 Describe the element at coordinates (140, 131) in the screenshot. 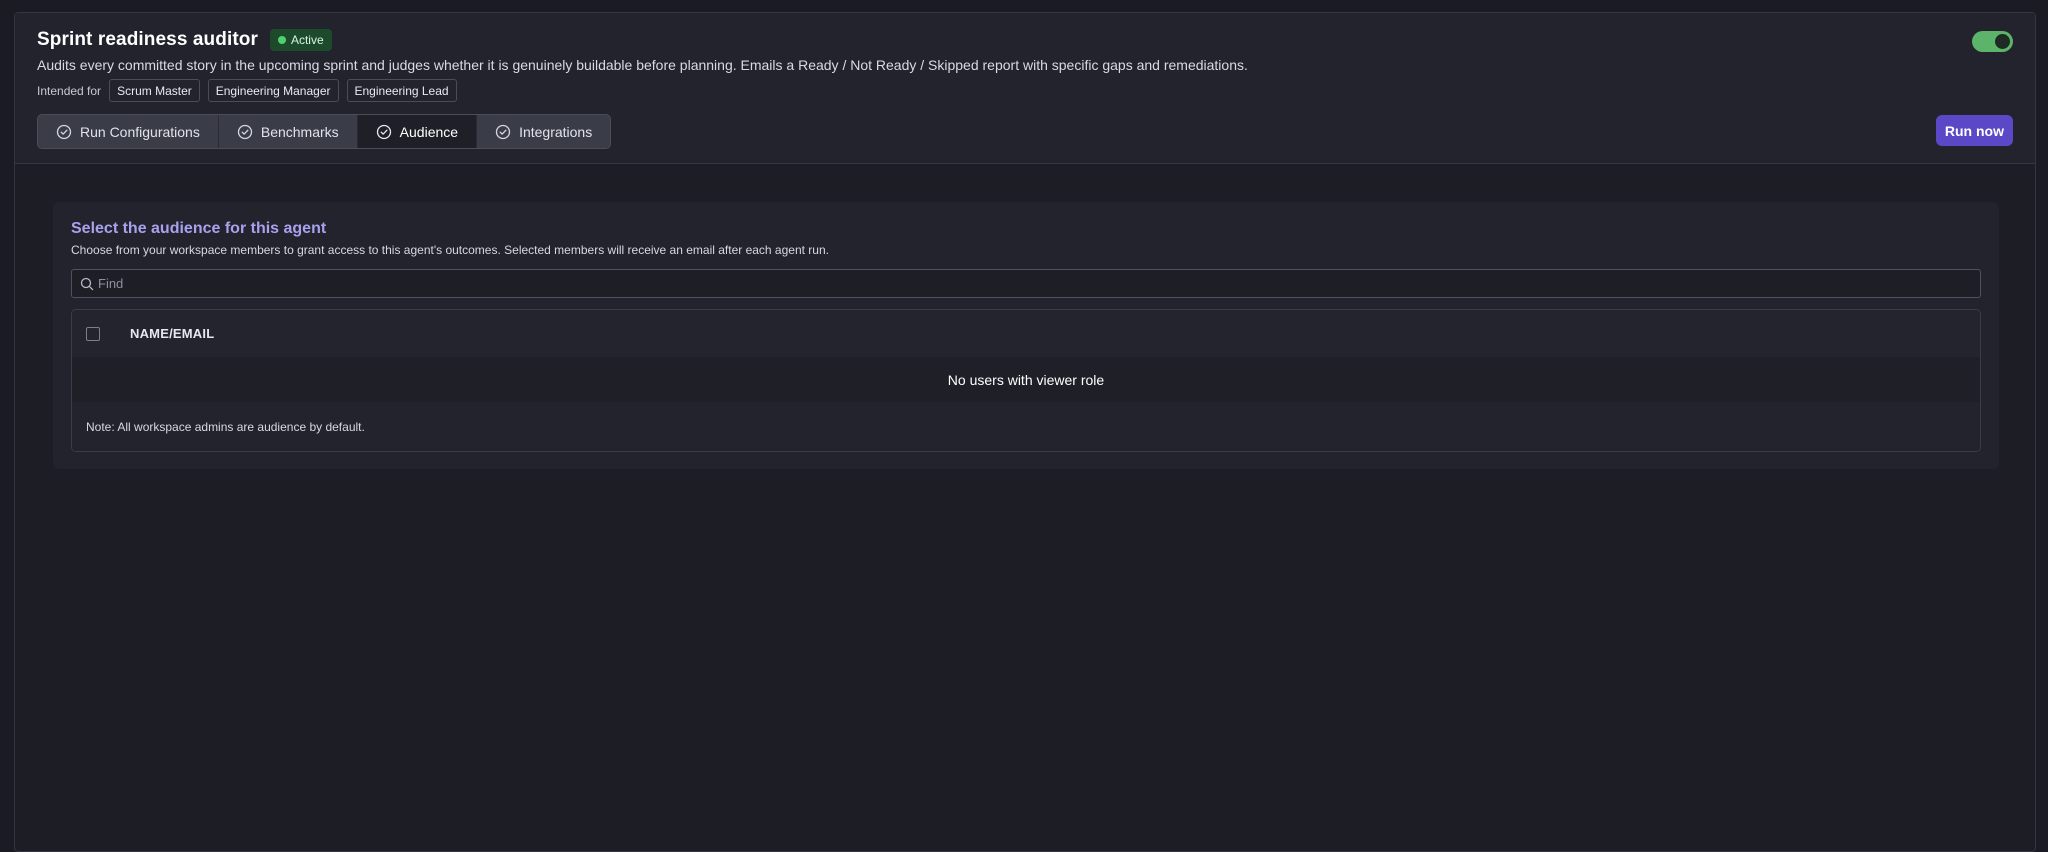

I see `tab-label: Run Configurations` at that location.